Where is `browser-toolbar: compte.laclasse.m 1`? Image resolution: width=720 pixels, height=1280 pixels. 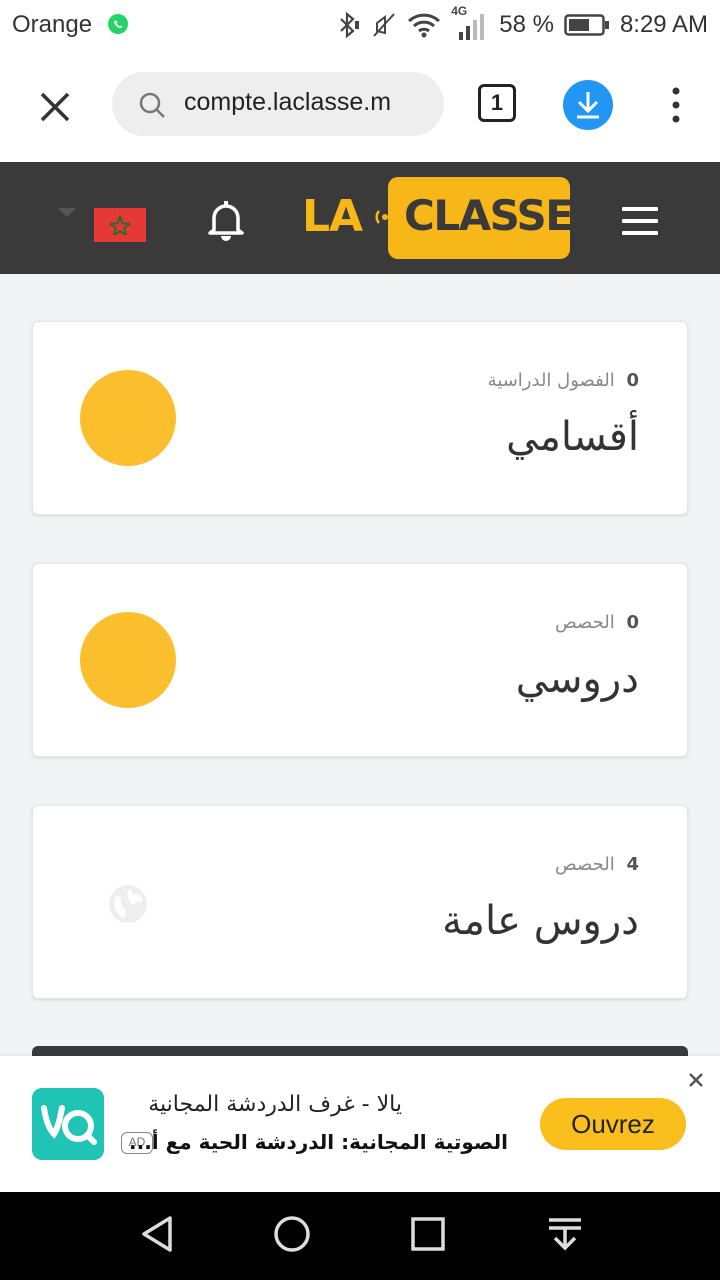 browser-toolbar: compte.laclasse.m 1 is located at coordinates (360, 106).